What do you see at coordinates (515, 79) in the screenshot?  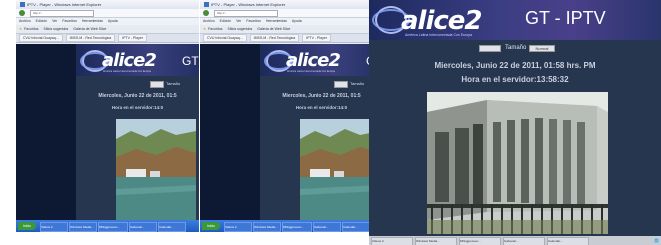 I see `server-time: Hora en el servidor:13:58:32` at bounding box center [515, 79].